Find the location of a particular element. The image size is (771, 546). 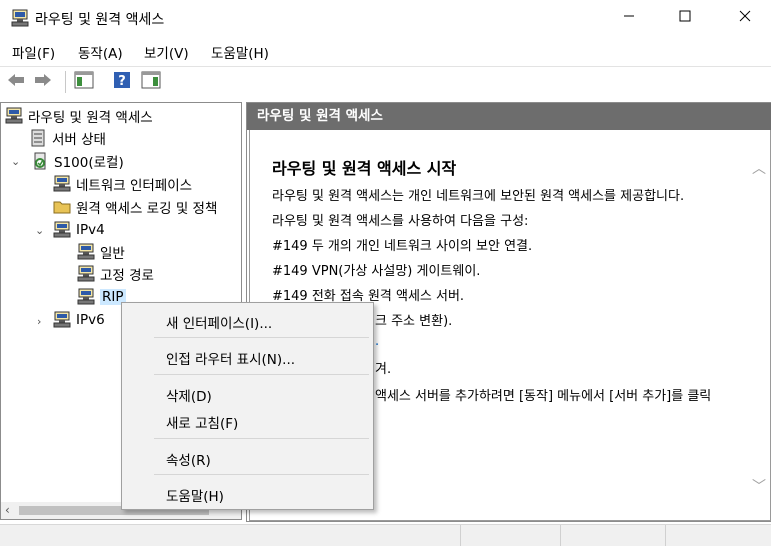

details-line: 크 주소 변환). is located at coordinates (414, 321).